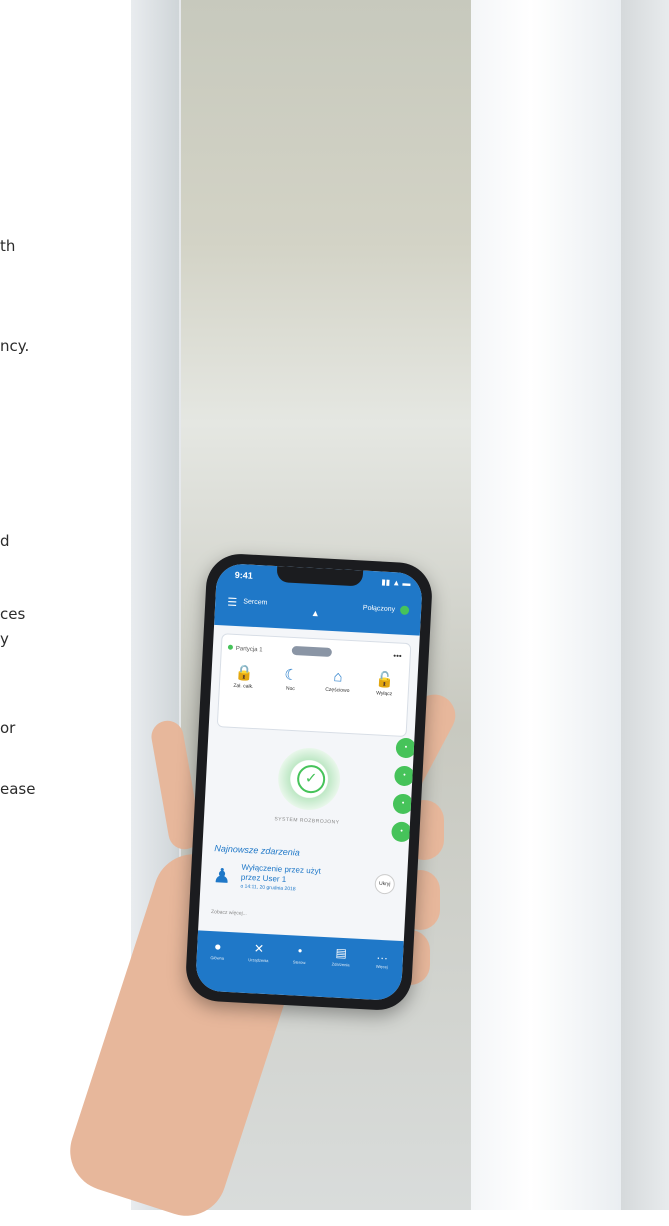 Image resolution: width=669 pixels, height=1226 pixels. I want to click on list-icon: ▤, so click(341, 953).